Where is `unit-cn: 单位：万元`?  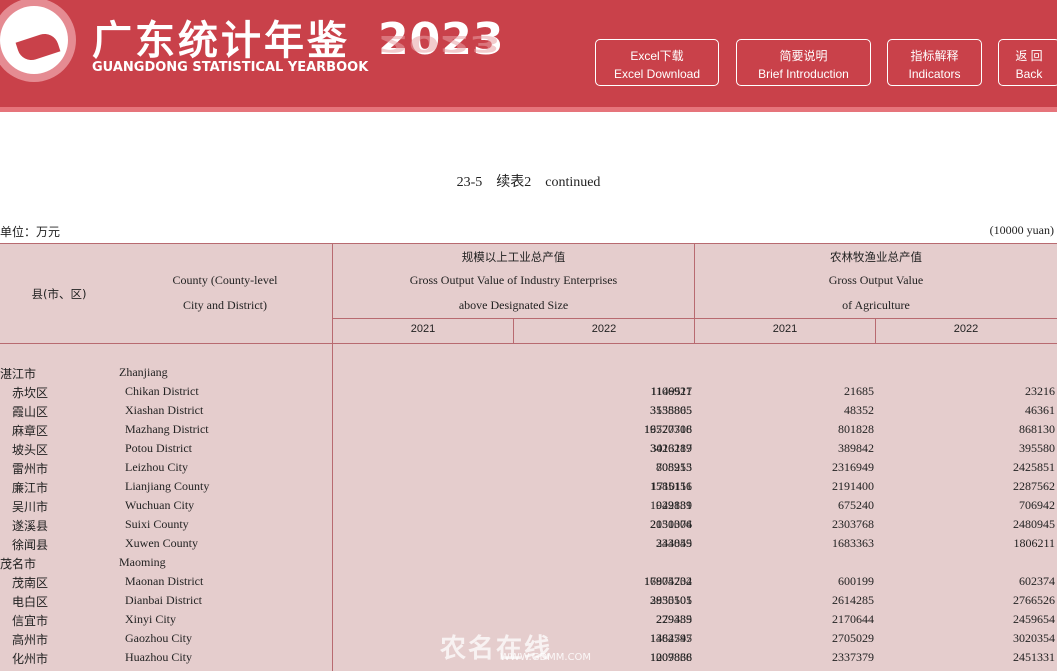 unit-cn: 单位：万元 is located at coordinates (30, 232).